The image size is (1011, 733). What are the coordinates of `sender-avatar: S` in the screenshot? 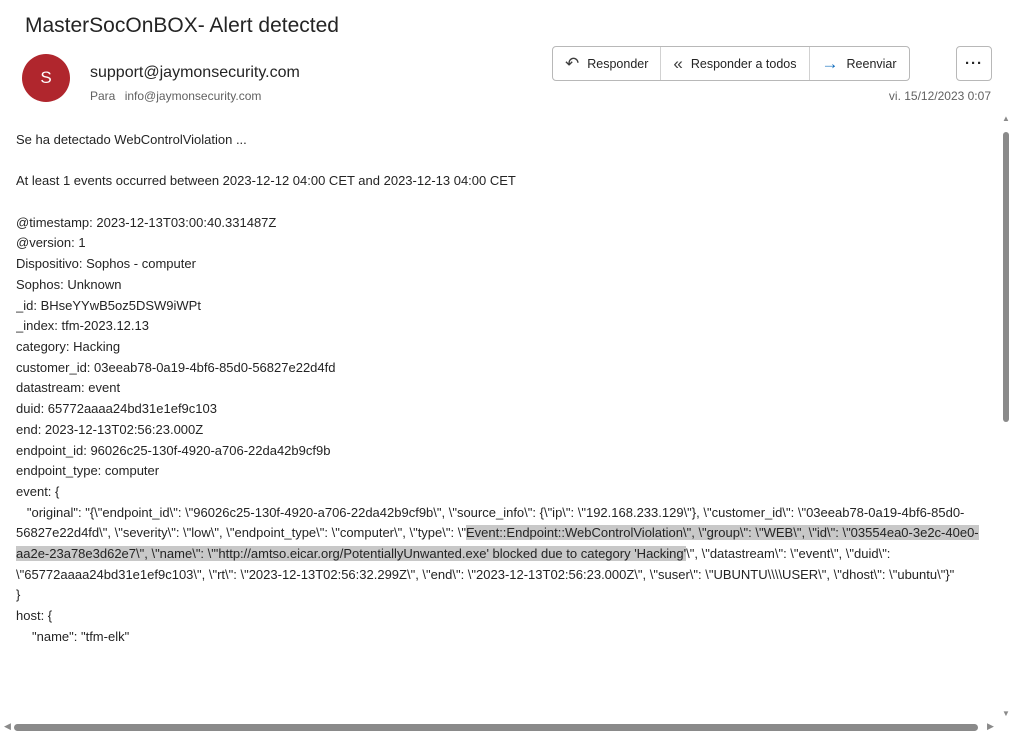 It's located at (46, 78).